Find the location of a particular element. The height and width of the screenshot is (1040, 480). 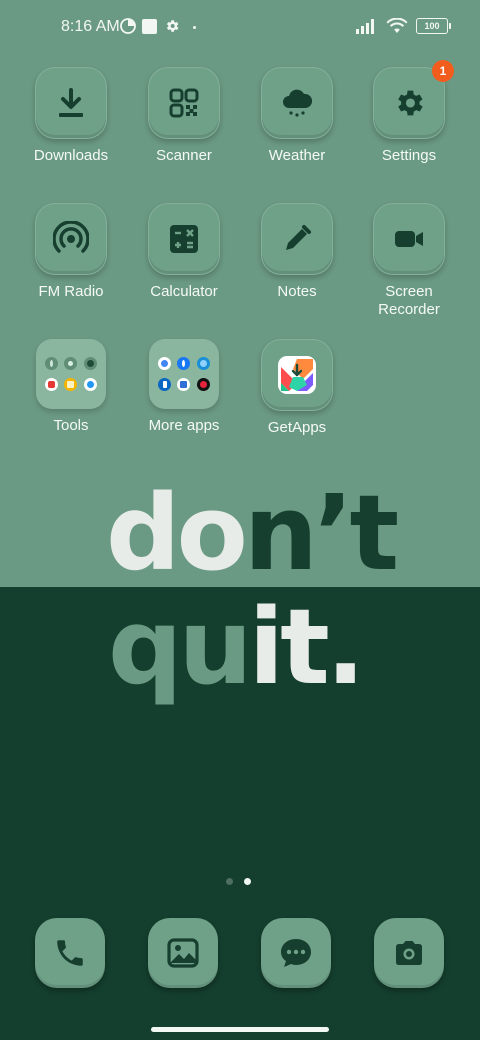

getapps-icon is located at coordinates (297, 375).